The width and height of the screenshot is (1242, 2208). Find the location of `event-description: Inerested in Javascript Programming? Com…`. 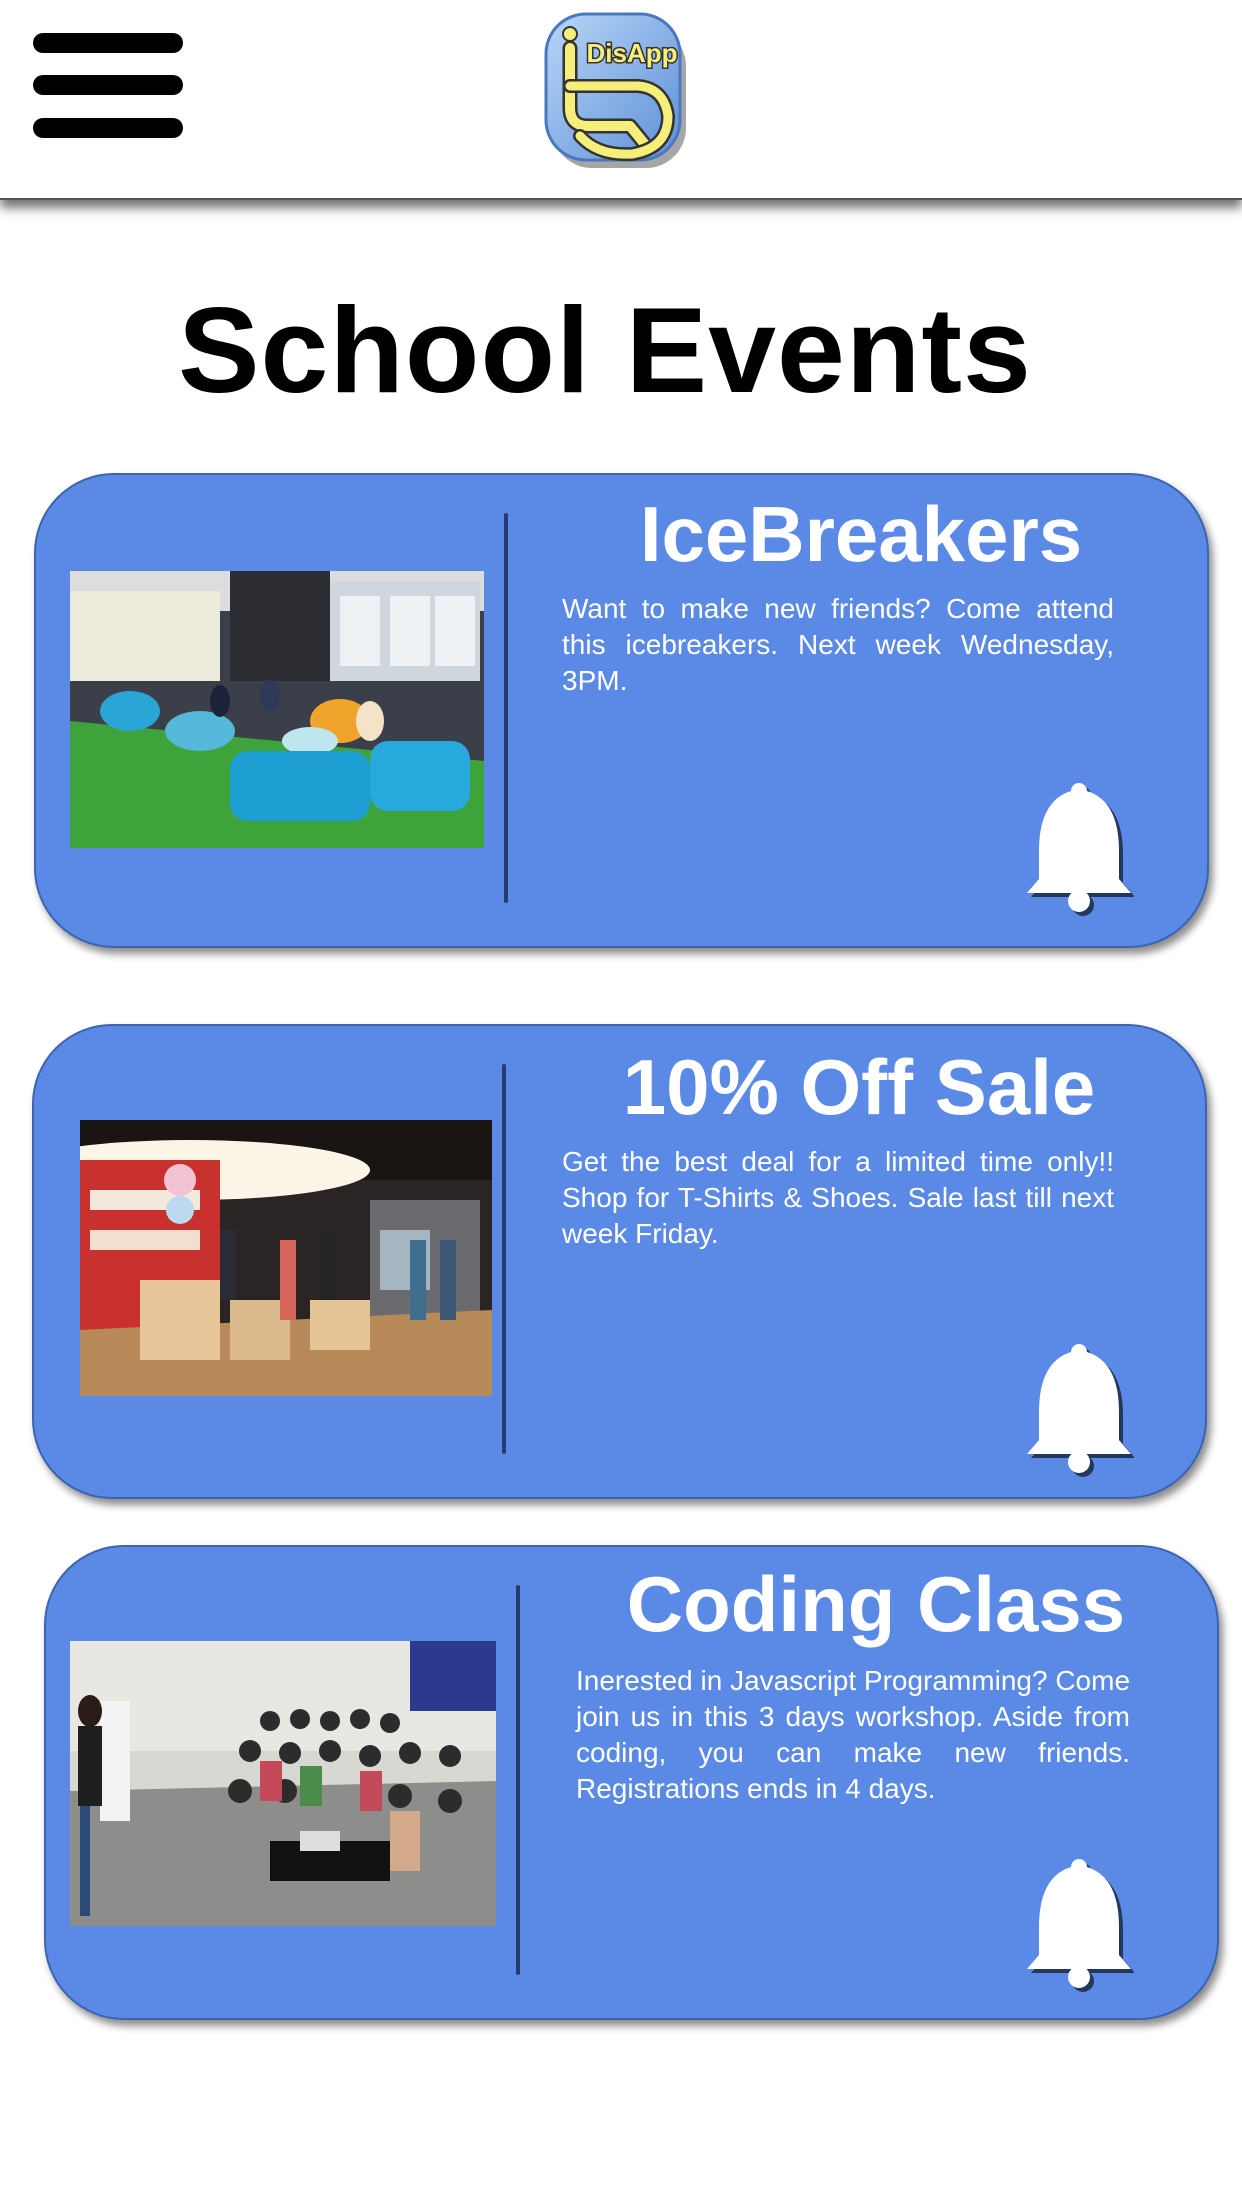

event-description: Inerested in Javascript Programming? Com… is located at coordinates (853, 1734).